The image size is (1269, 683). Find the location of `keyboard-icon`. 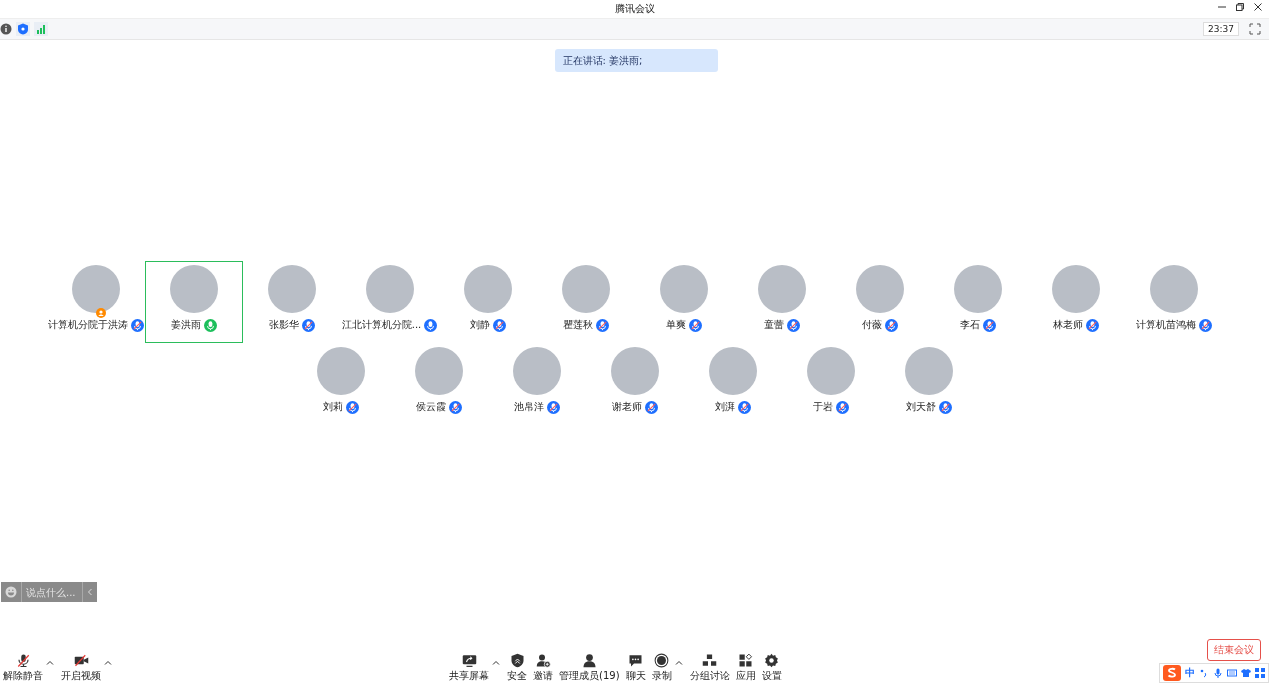

keyboard-icon is located at coordinates (1232, 673).